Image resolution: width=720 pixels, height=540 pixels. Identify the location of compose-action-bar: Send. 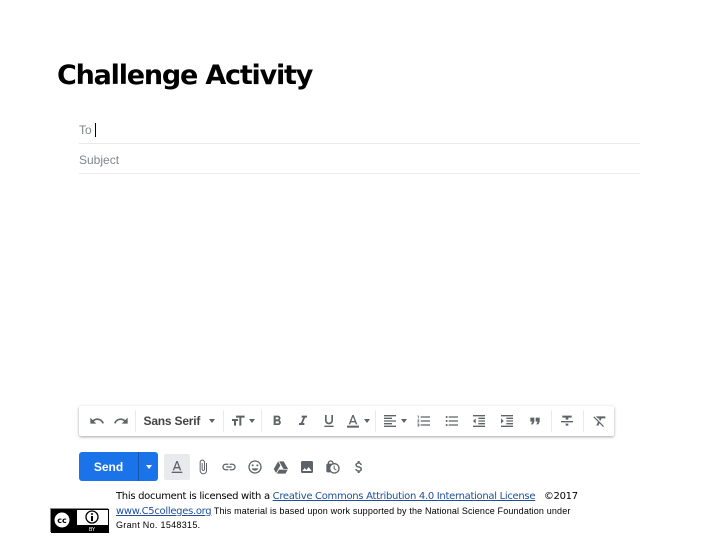
(225, 466).